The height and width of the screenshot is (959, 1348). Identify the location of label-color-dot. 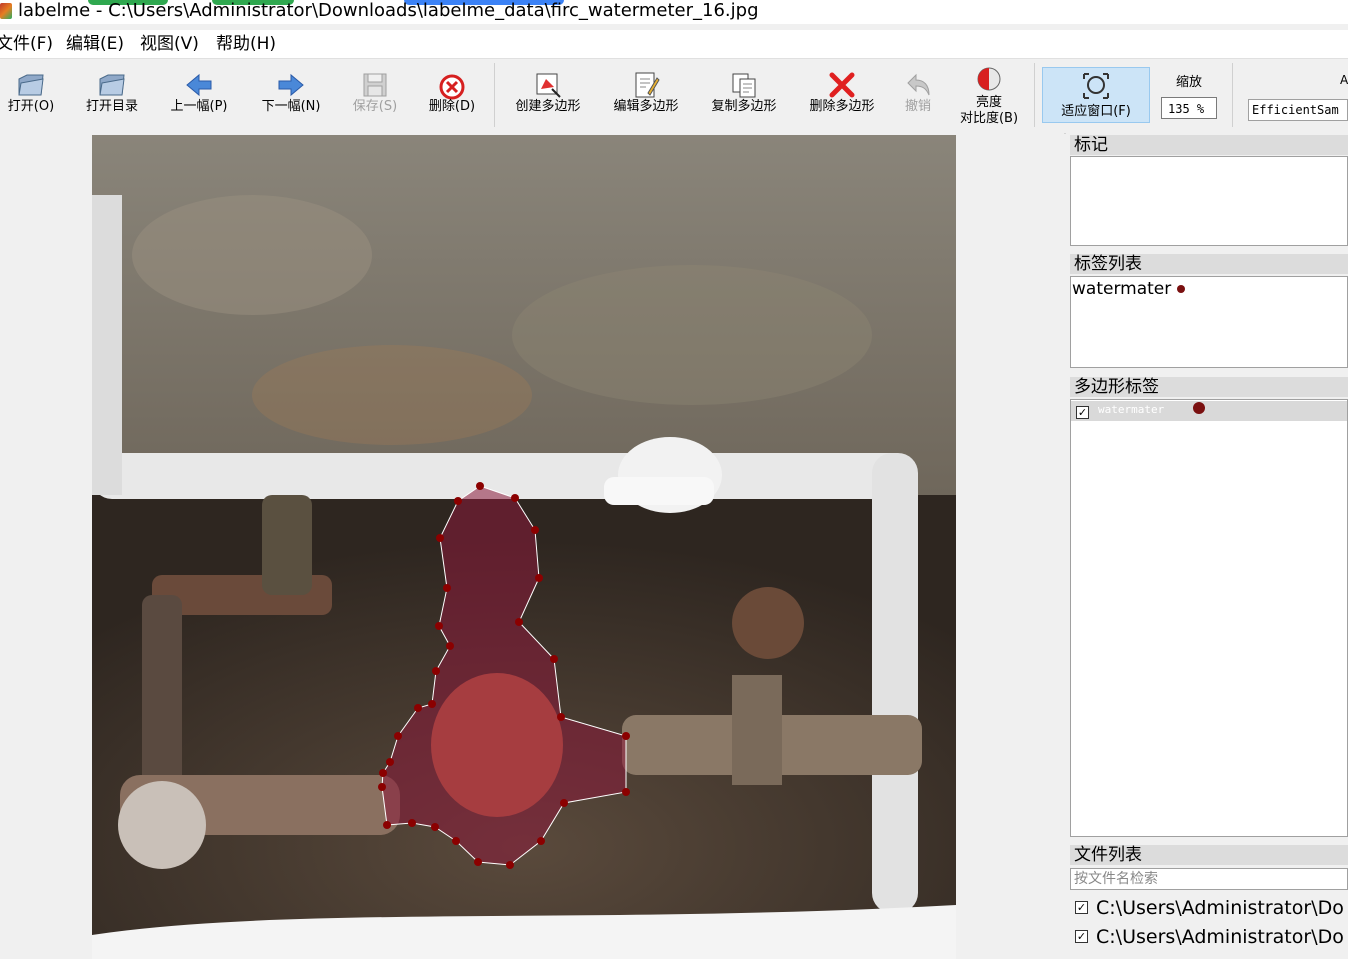
(1181, 289).